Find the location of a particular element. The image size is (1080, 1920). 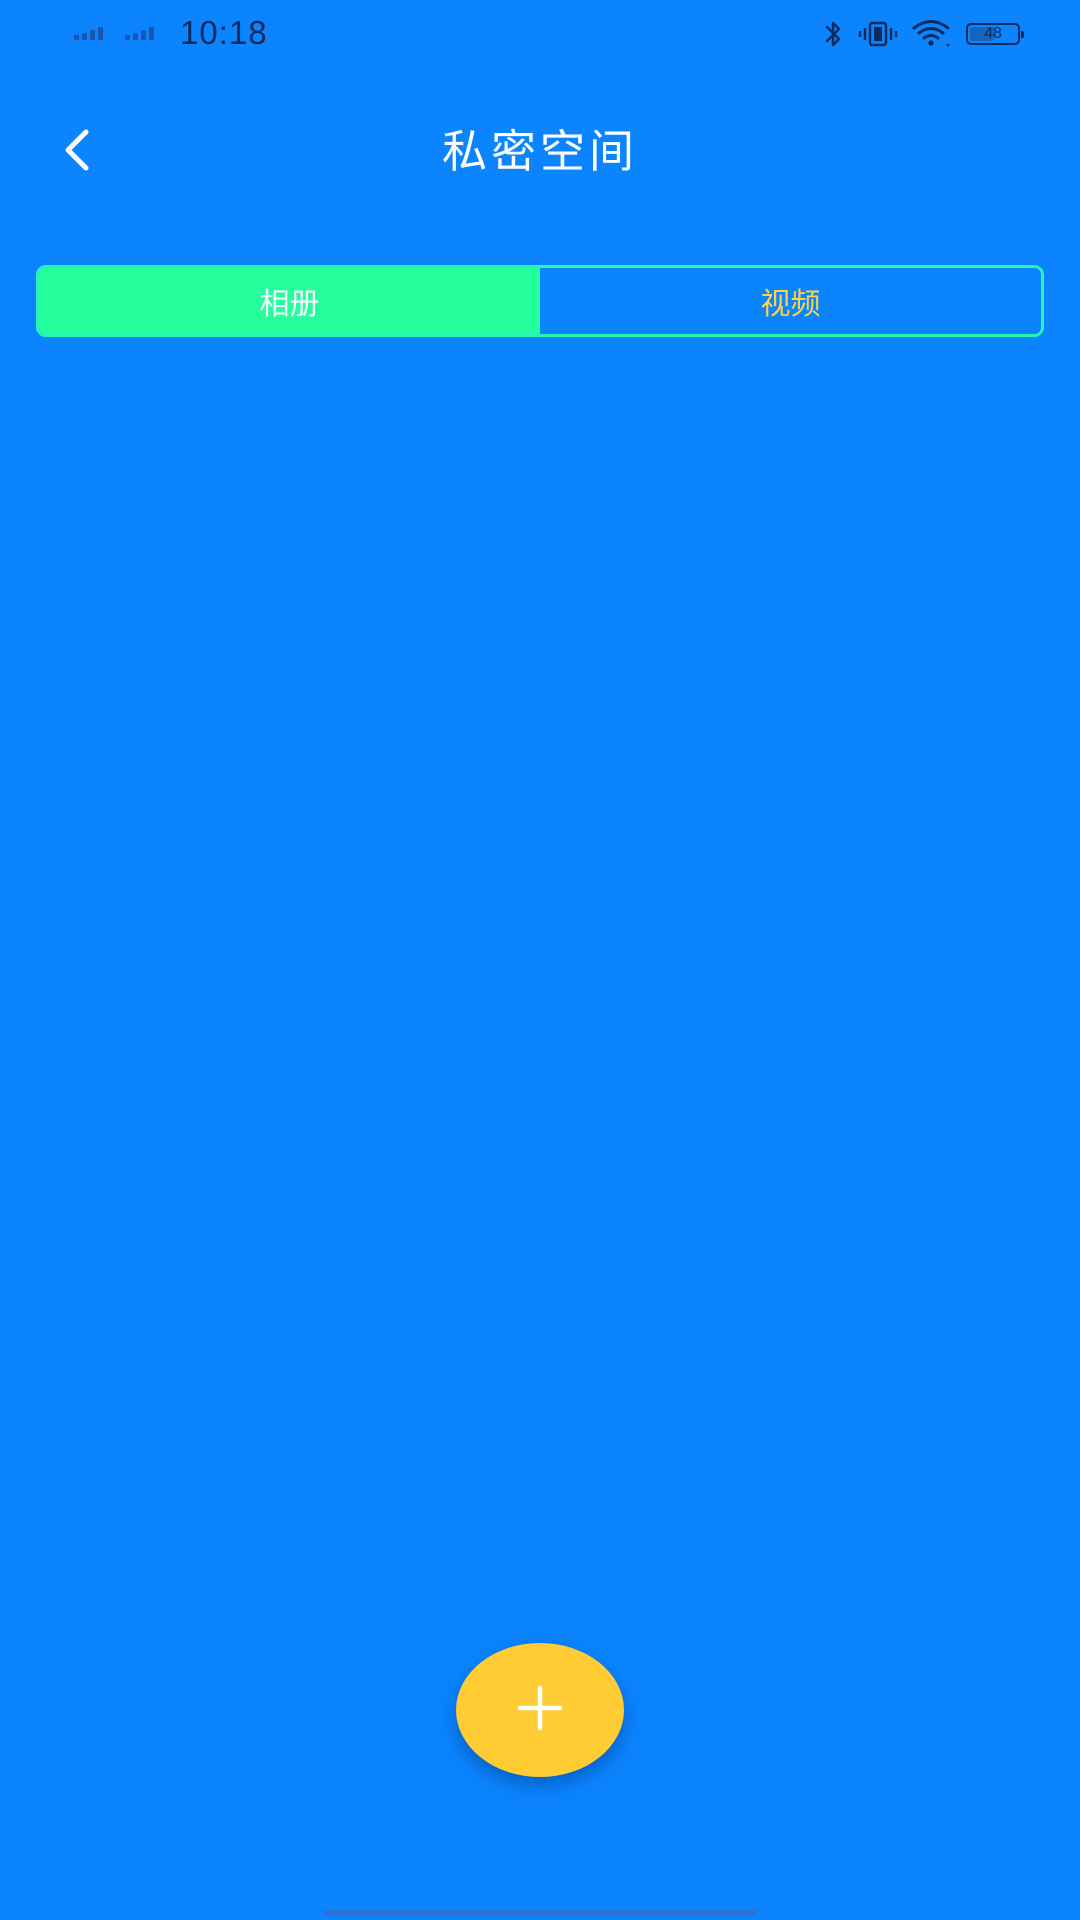

status-left: 10:18 is located at coordinates (171, 33).